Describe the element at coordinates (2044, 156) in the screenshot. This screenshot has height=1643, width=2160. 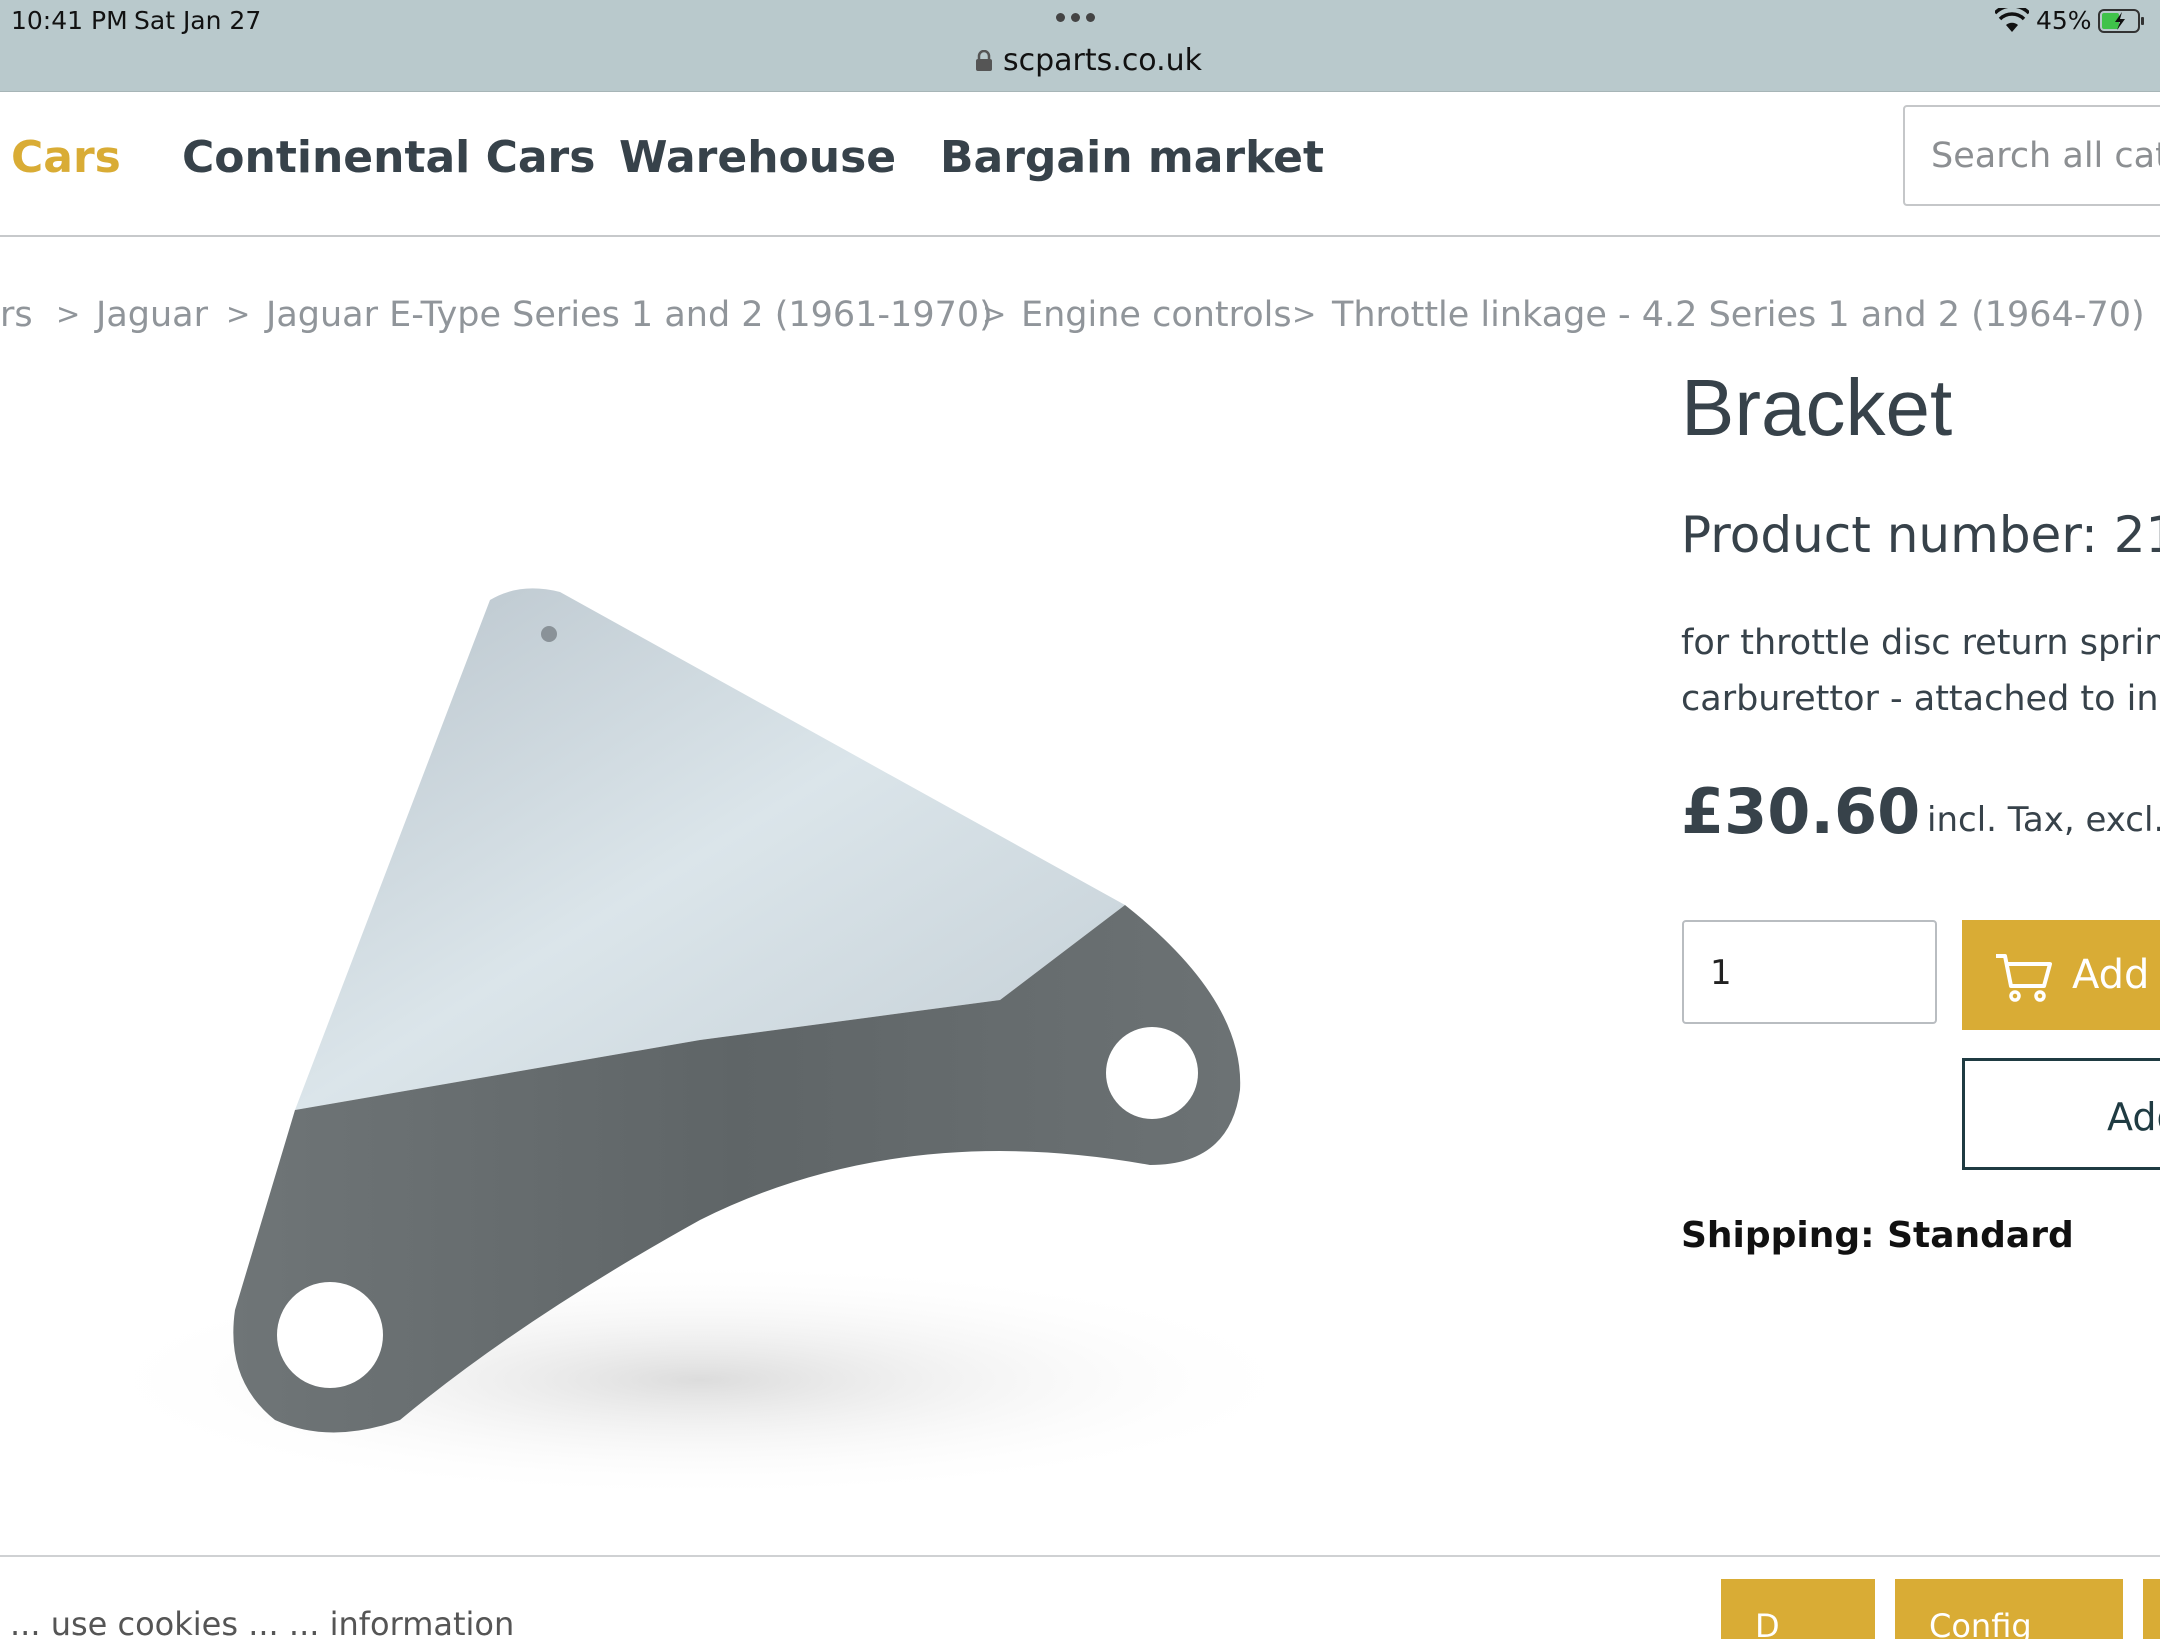
I see `search-input` at that location.